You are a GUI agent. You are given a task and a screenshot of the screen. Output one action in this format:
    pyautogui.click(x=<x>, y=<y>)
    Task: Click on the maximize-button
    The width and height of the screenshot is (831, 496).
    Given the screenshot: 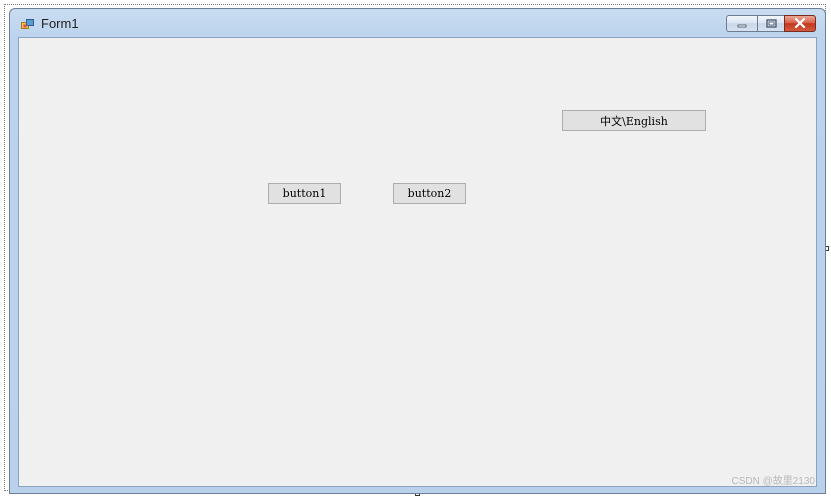 What is the action you would take?
    pyautogui.click(x=770, y=23)
    